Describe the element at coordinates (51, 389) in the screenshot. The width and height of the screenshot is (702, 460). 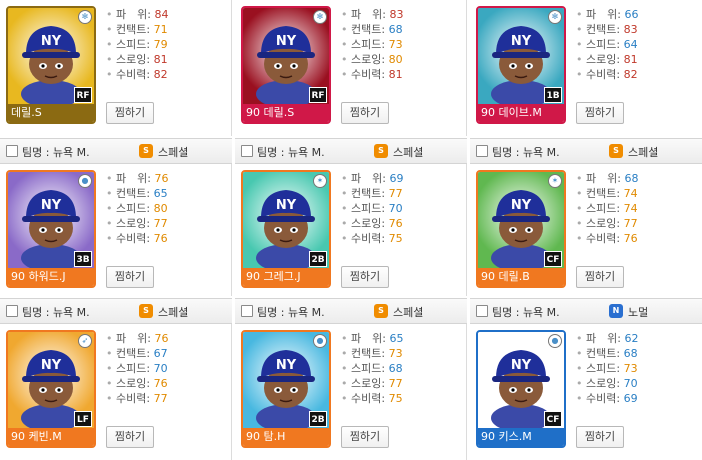
I see `player-card: NY ➶ LF 90 케빈.M` at that location.